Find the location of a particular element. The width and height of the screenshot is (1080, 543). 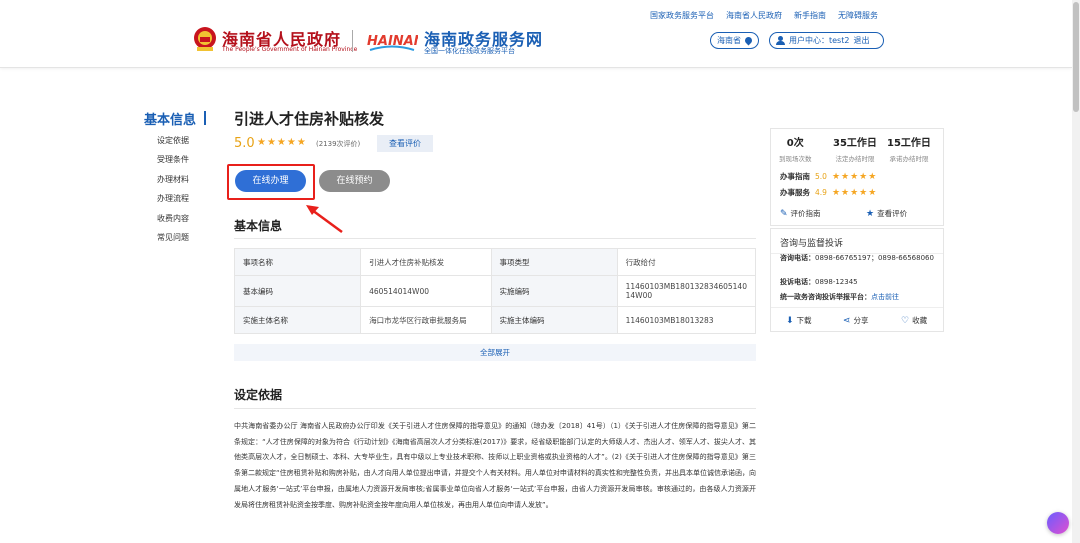

share-button: ⋖ 分享 is located at coordinates (856, 320).